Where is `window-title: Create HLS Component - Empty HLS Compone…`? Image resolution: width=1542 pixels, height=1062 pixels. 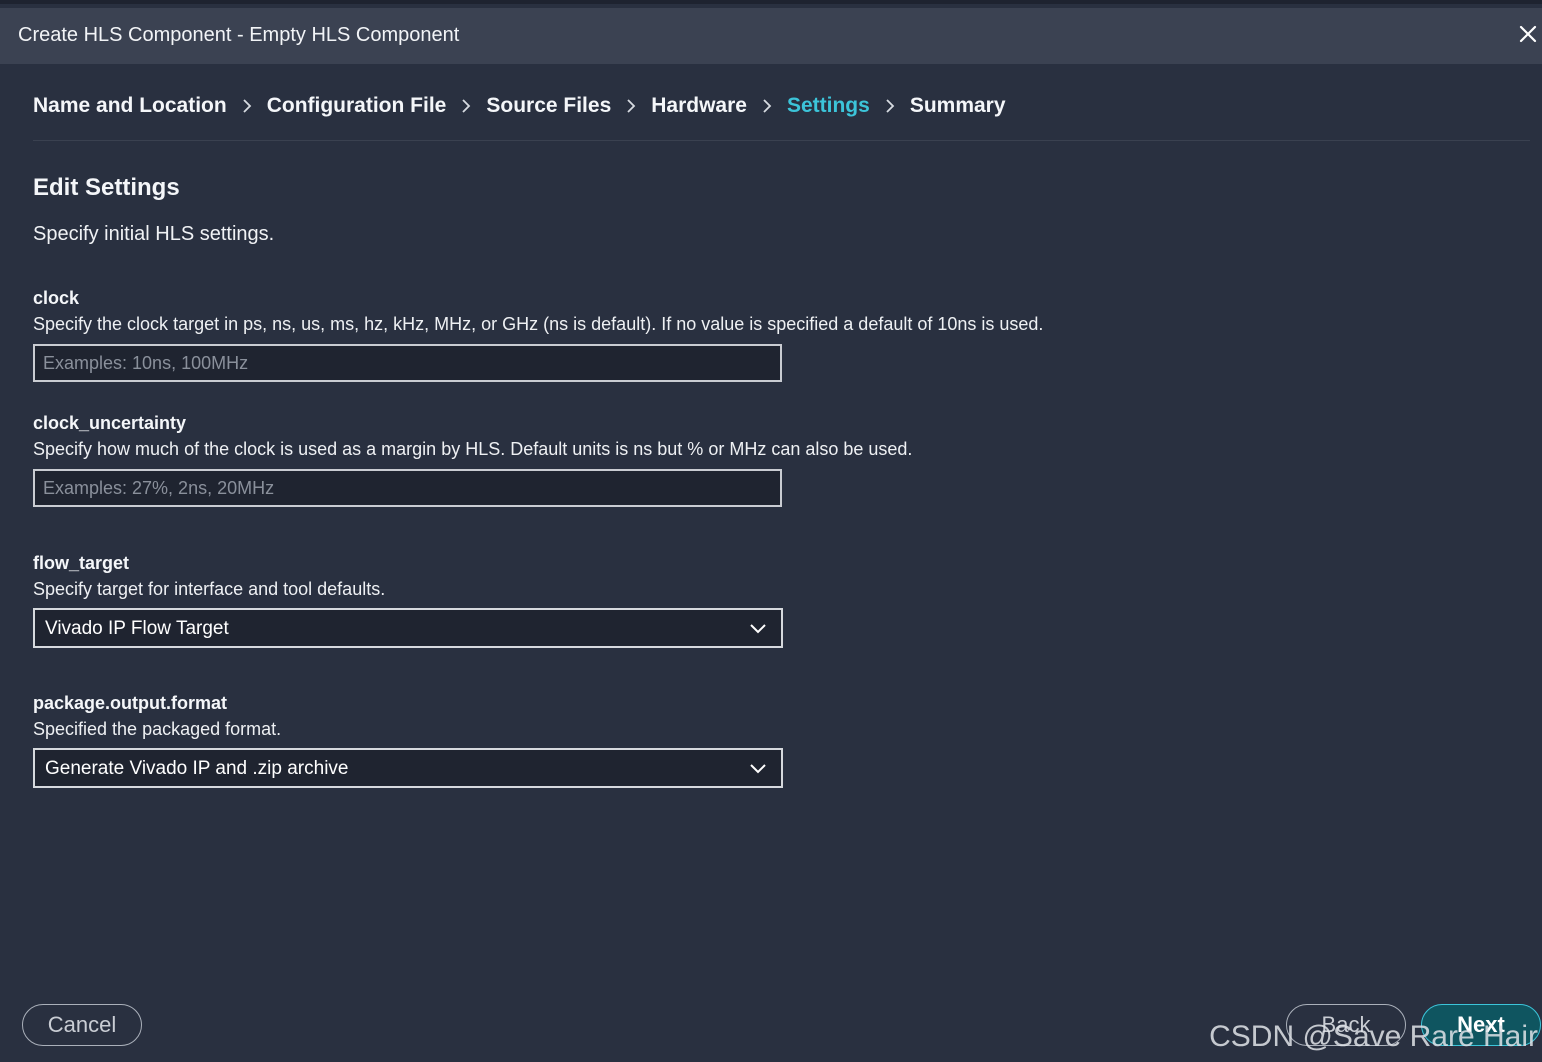 window-title: Create HLS Component - Empty HLS Compone… is located at coordinates (239, 35).